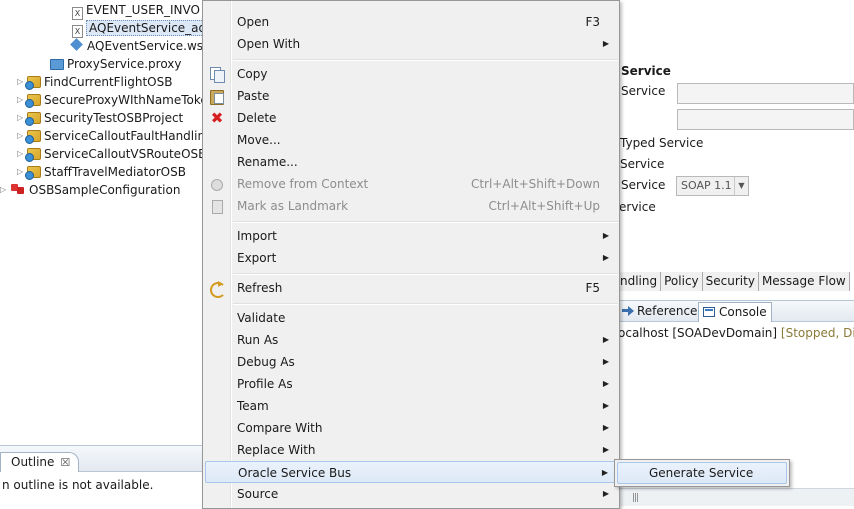 This screenshot has width=854, height=509. Describe the element at coordinates (411, 258) in the screenshot. I see `menu-item-export: Export ▶` at that location.